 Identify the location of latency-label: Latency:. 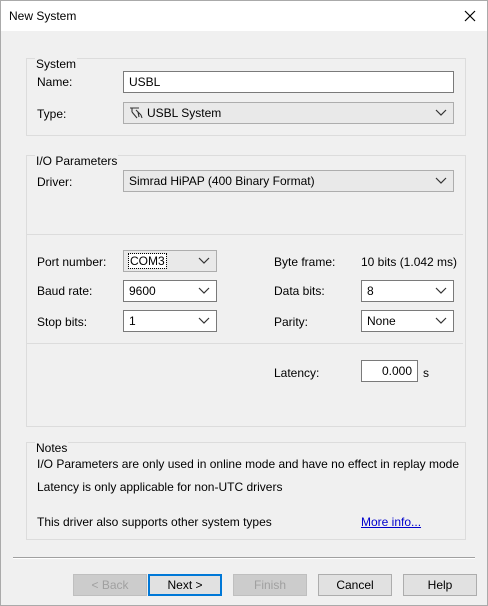
(297, 373).